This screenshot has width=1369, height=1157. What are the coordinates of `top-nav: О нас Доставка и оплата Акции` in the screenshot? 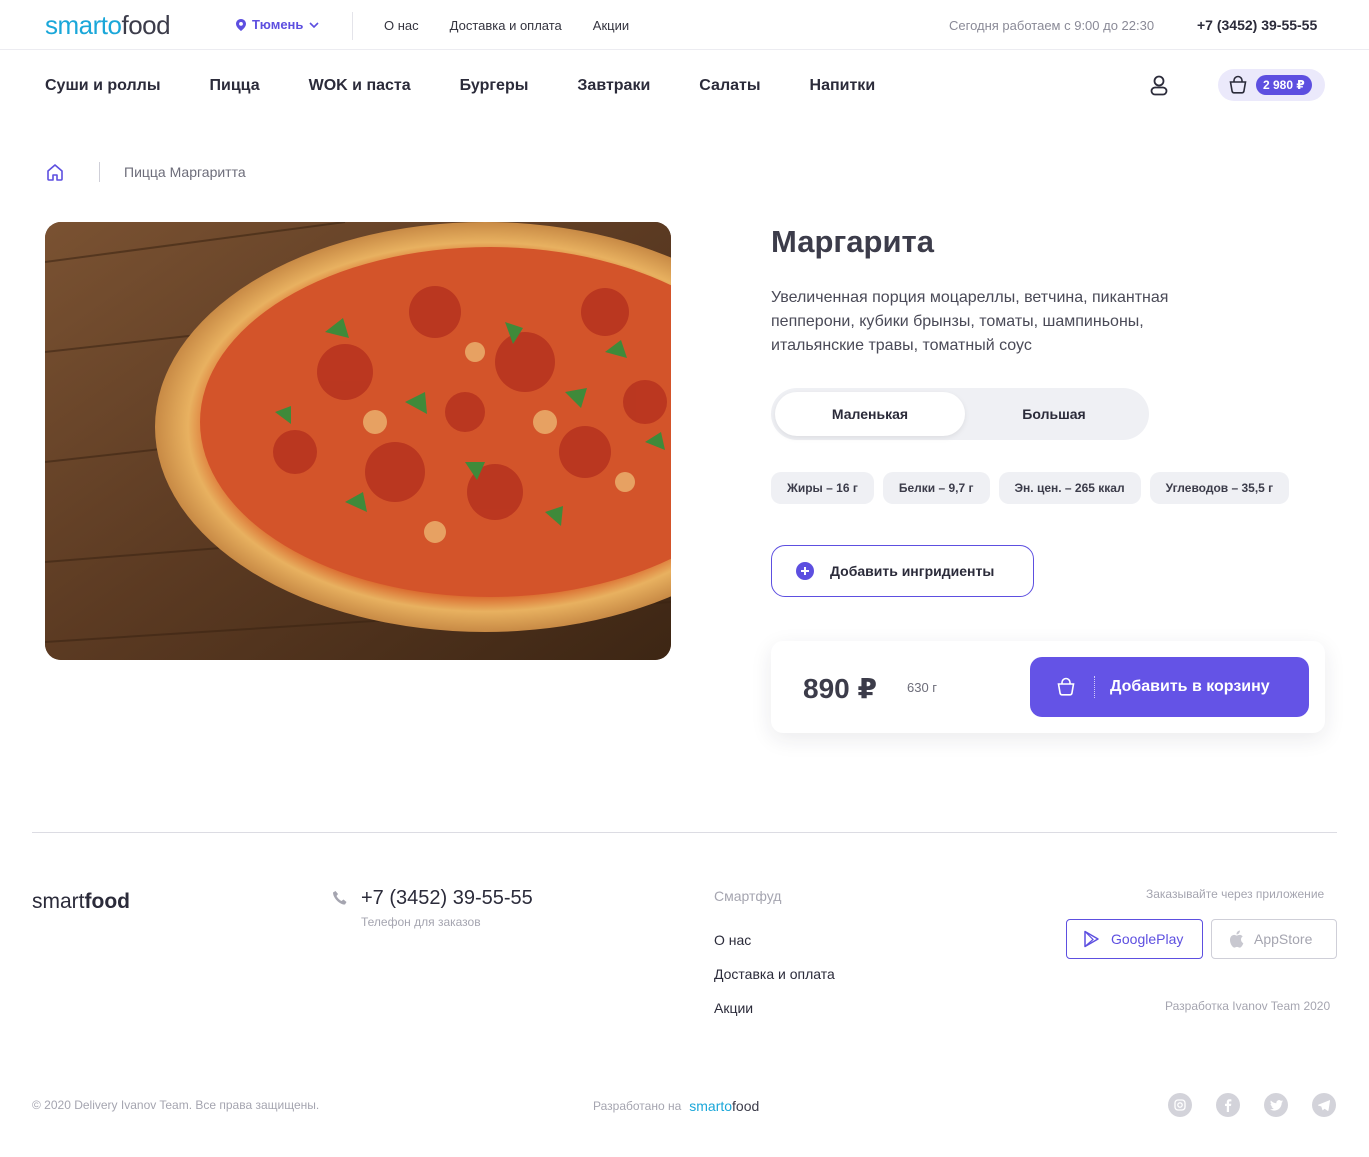 It's located at (506, 25).